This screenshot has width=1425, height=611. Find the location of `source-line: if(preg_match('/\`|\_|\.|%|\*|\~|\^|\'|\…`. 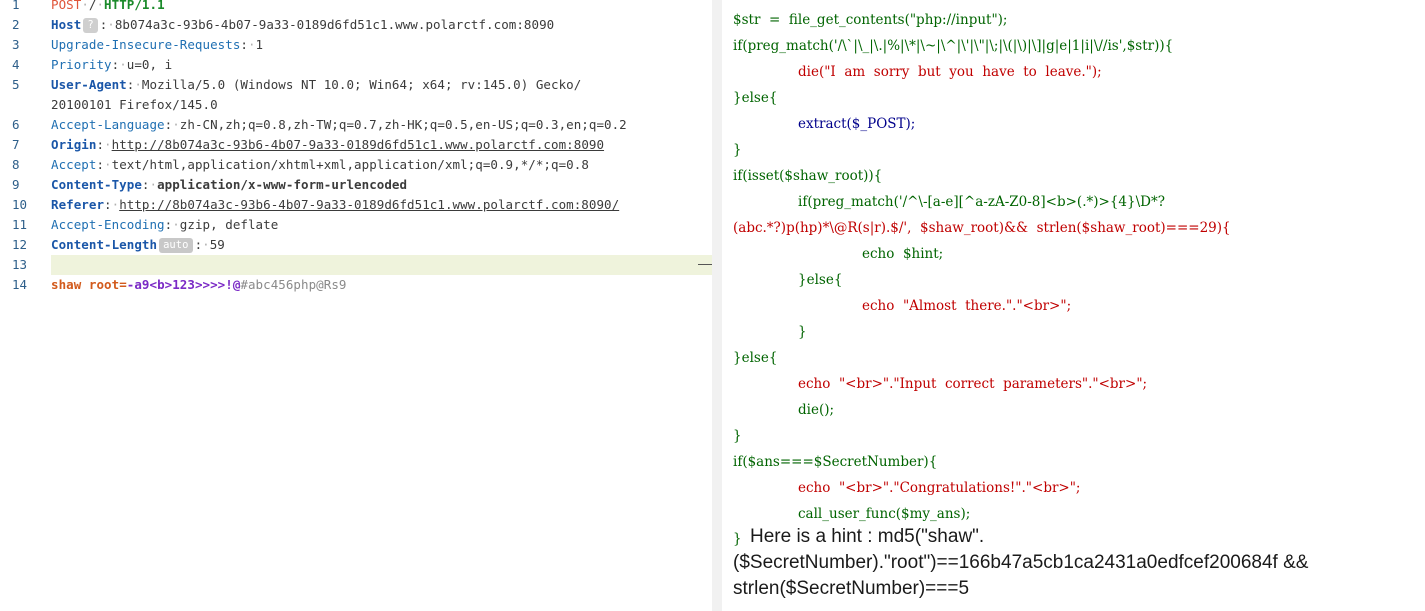

source-line: if(preg_match('/\`|\_|\.|%|\*|\~|\^|\'|\… is located at coordinates (953, 46).